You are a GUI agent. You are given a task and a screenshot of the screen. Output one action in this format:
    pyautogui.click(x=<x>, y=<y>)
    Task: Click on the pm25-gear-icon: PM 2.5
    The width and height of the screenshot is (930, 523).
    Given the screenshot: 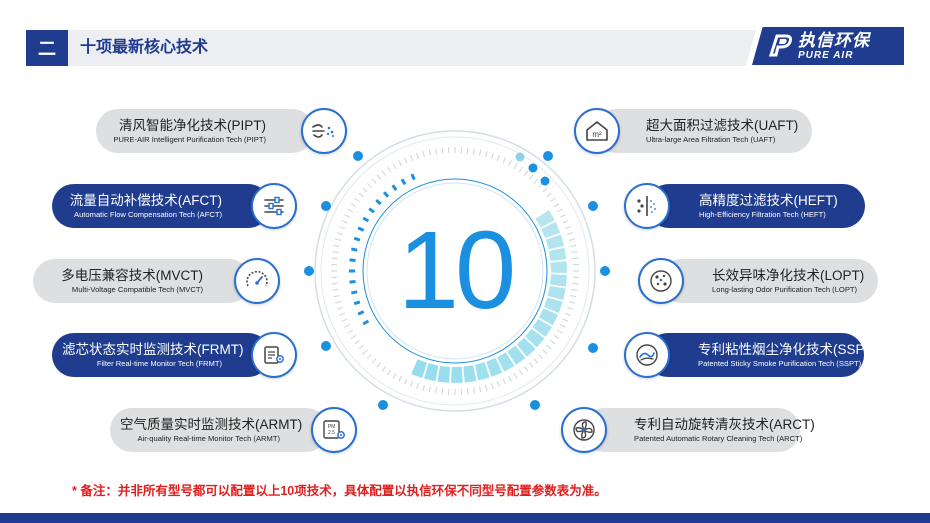 What is the action you would take?
    pyautogui.click(x=334, y=430)
    